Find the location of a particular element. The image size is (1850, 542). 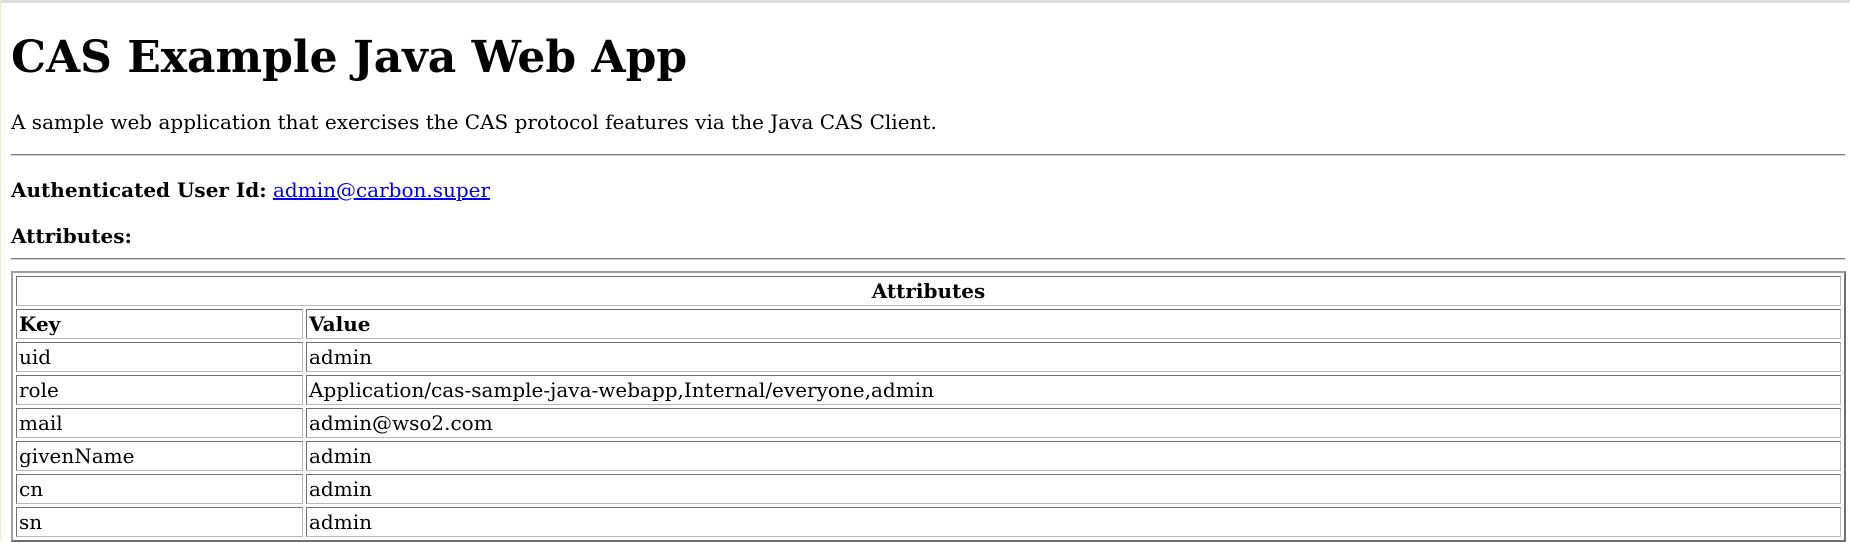

attribute-key: sn is located at coordinates (159, 522).